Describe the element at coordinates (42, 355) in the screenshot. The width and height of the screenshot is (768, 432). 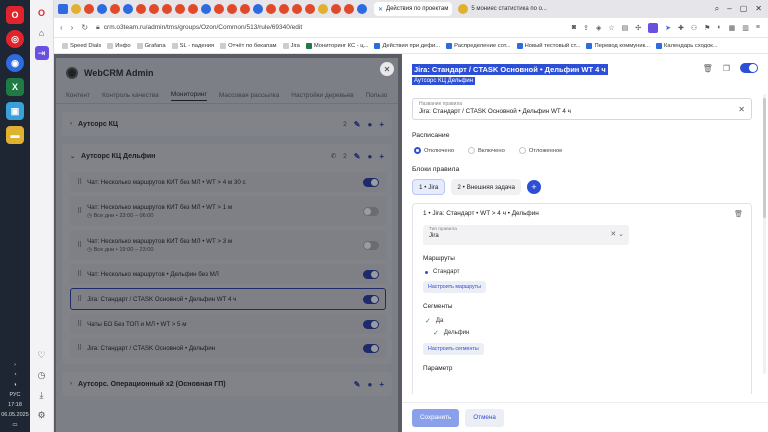
I see `heart-icon: ♡` at that location.